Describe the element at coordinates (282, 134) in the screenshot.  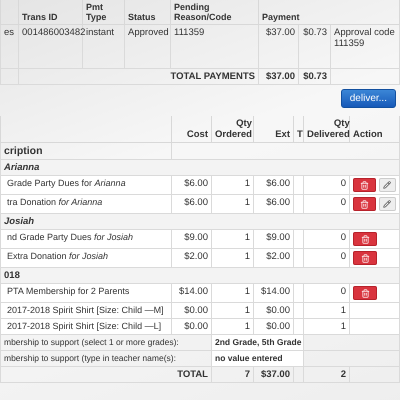
I see `column-header: Ext` at that location.